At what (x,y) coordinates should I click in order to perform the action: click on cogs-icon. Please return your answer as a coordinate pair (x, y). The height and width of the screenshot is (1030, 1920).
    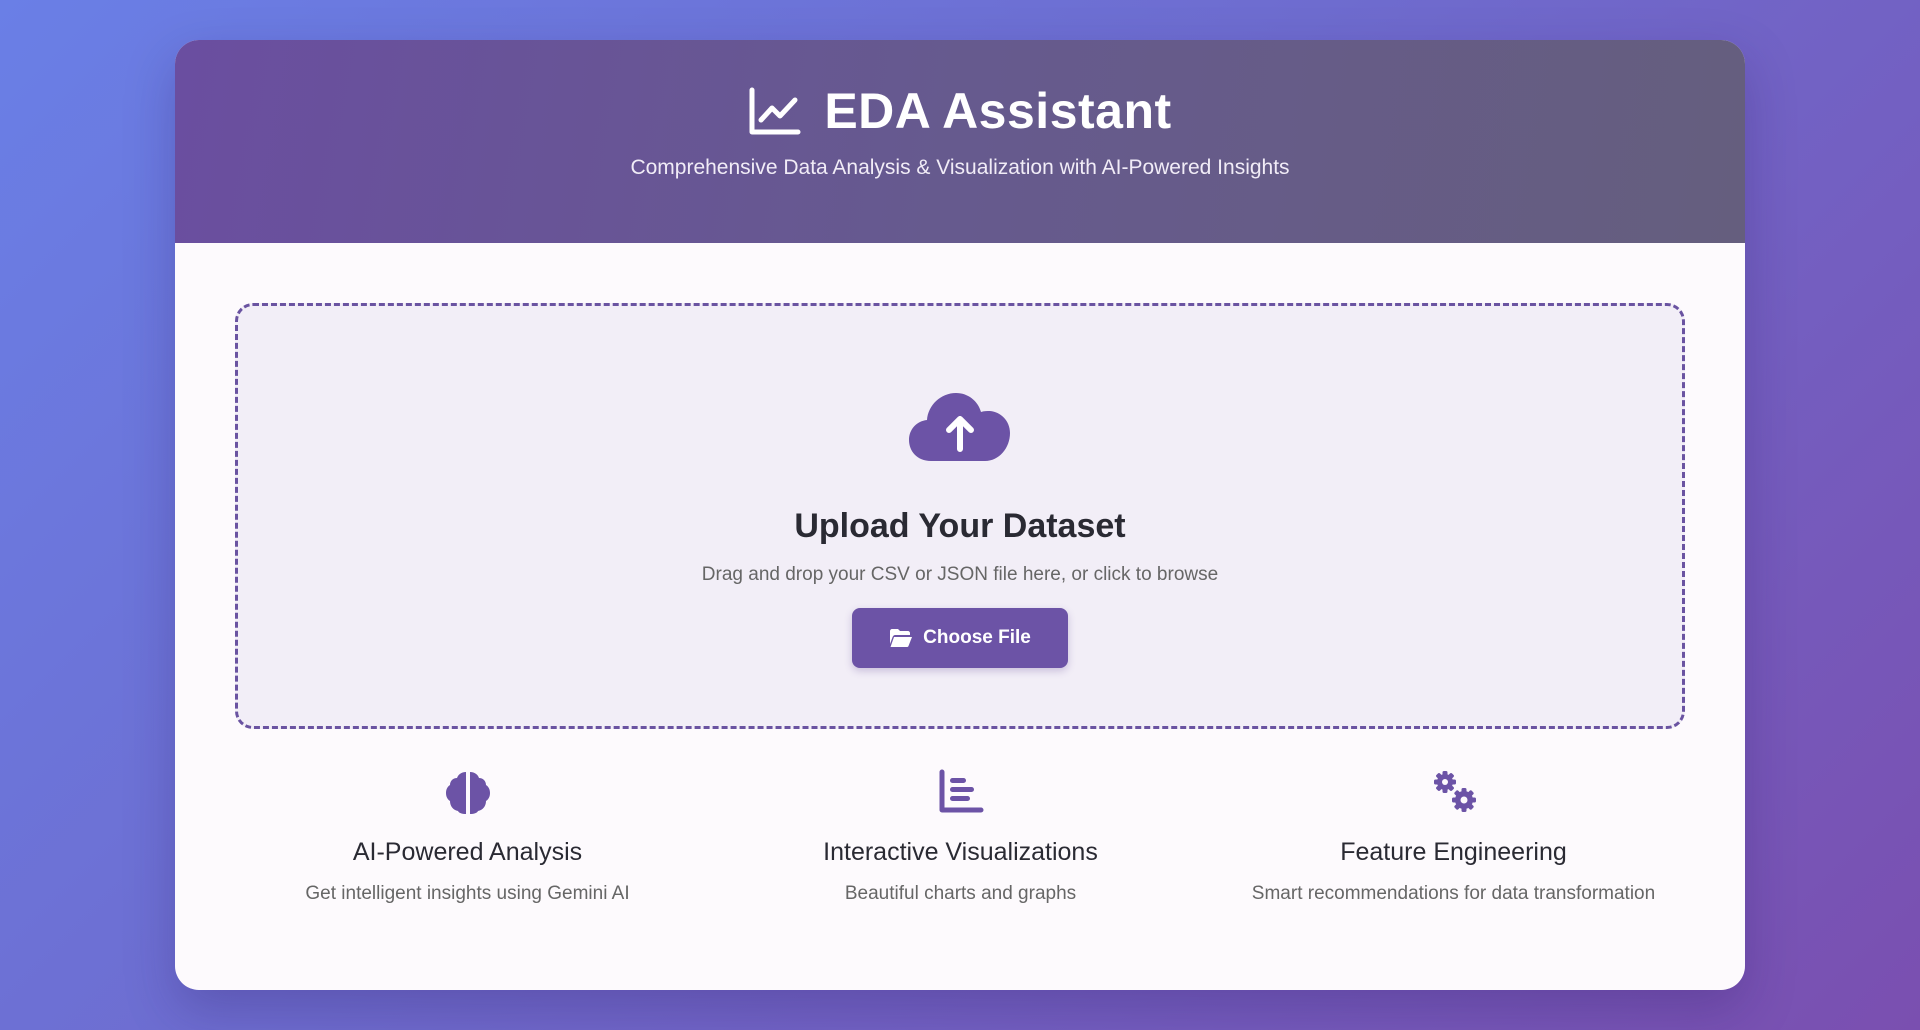
    Looking at the image, I should click on (1454, 791).